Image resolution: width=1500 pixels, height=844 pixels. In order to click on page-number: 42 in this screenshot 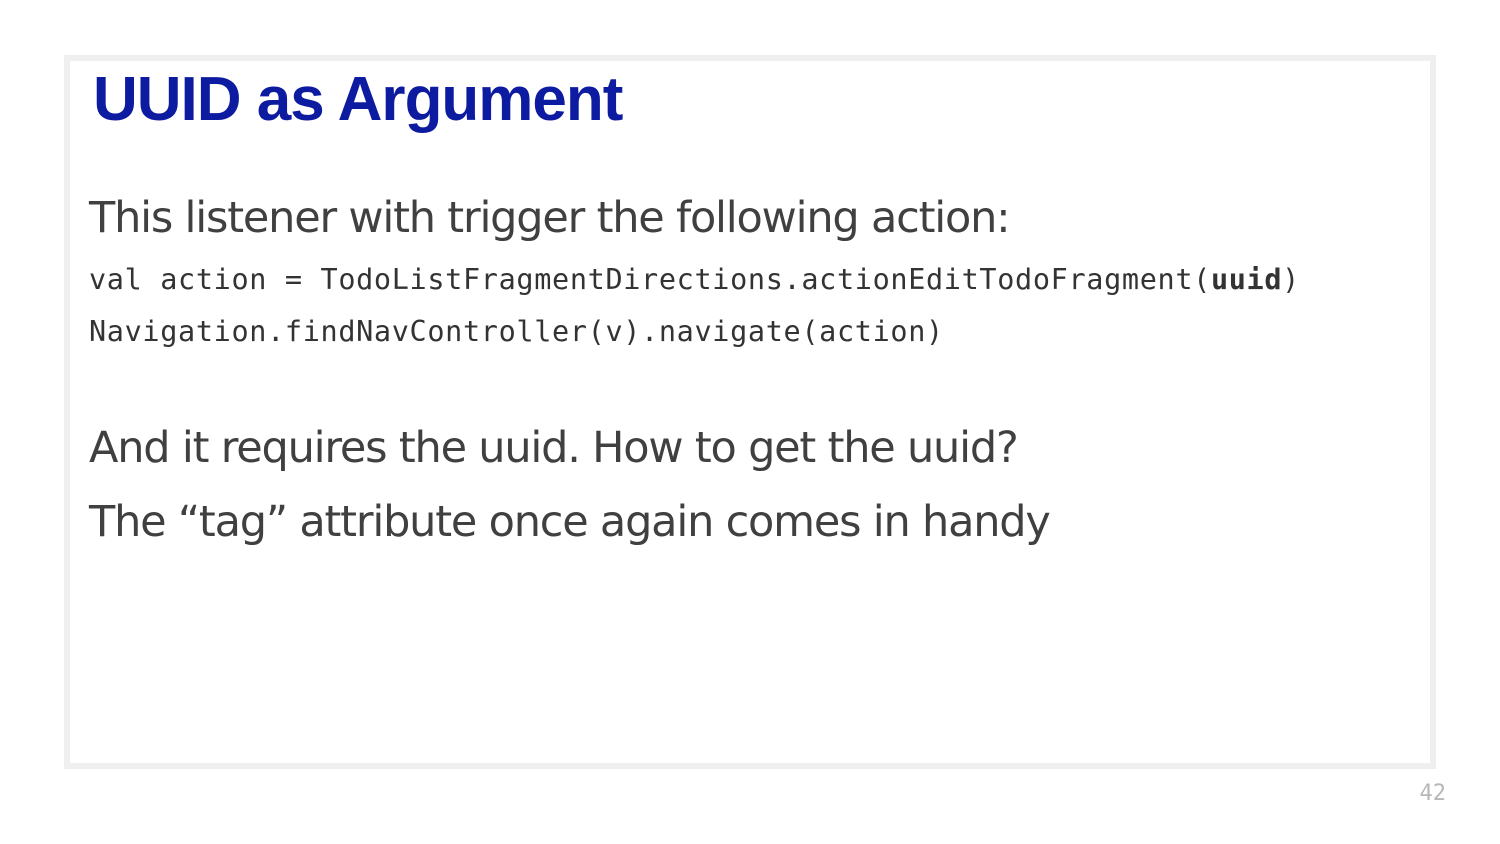, I will do `click(1433, 793)`.